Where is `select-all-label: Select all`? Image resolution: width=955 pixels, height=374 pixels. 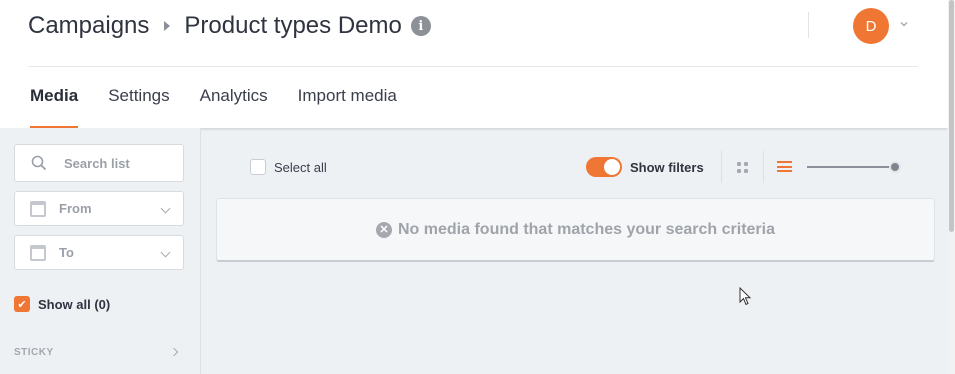 select-all-label: Select all is located at coordinates (300, 167).